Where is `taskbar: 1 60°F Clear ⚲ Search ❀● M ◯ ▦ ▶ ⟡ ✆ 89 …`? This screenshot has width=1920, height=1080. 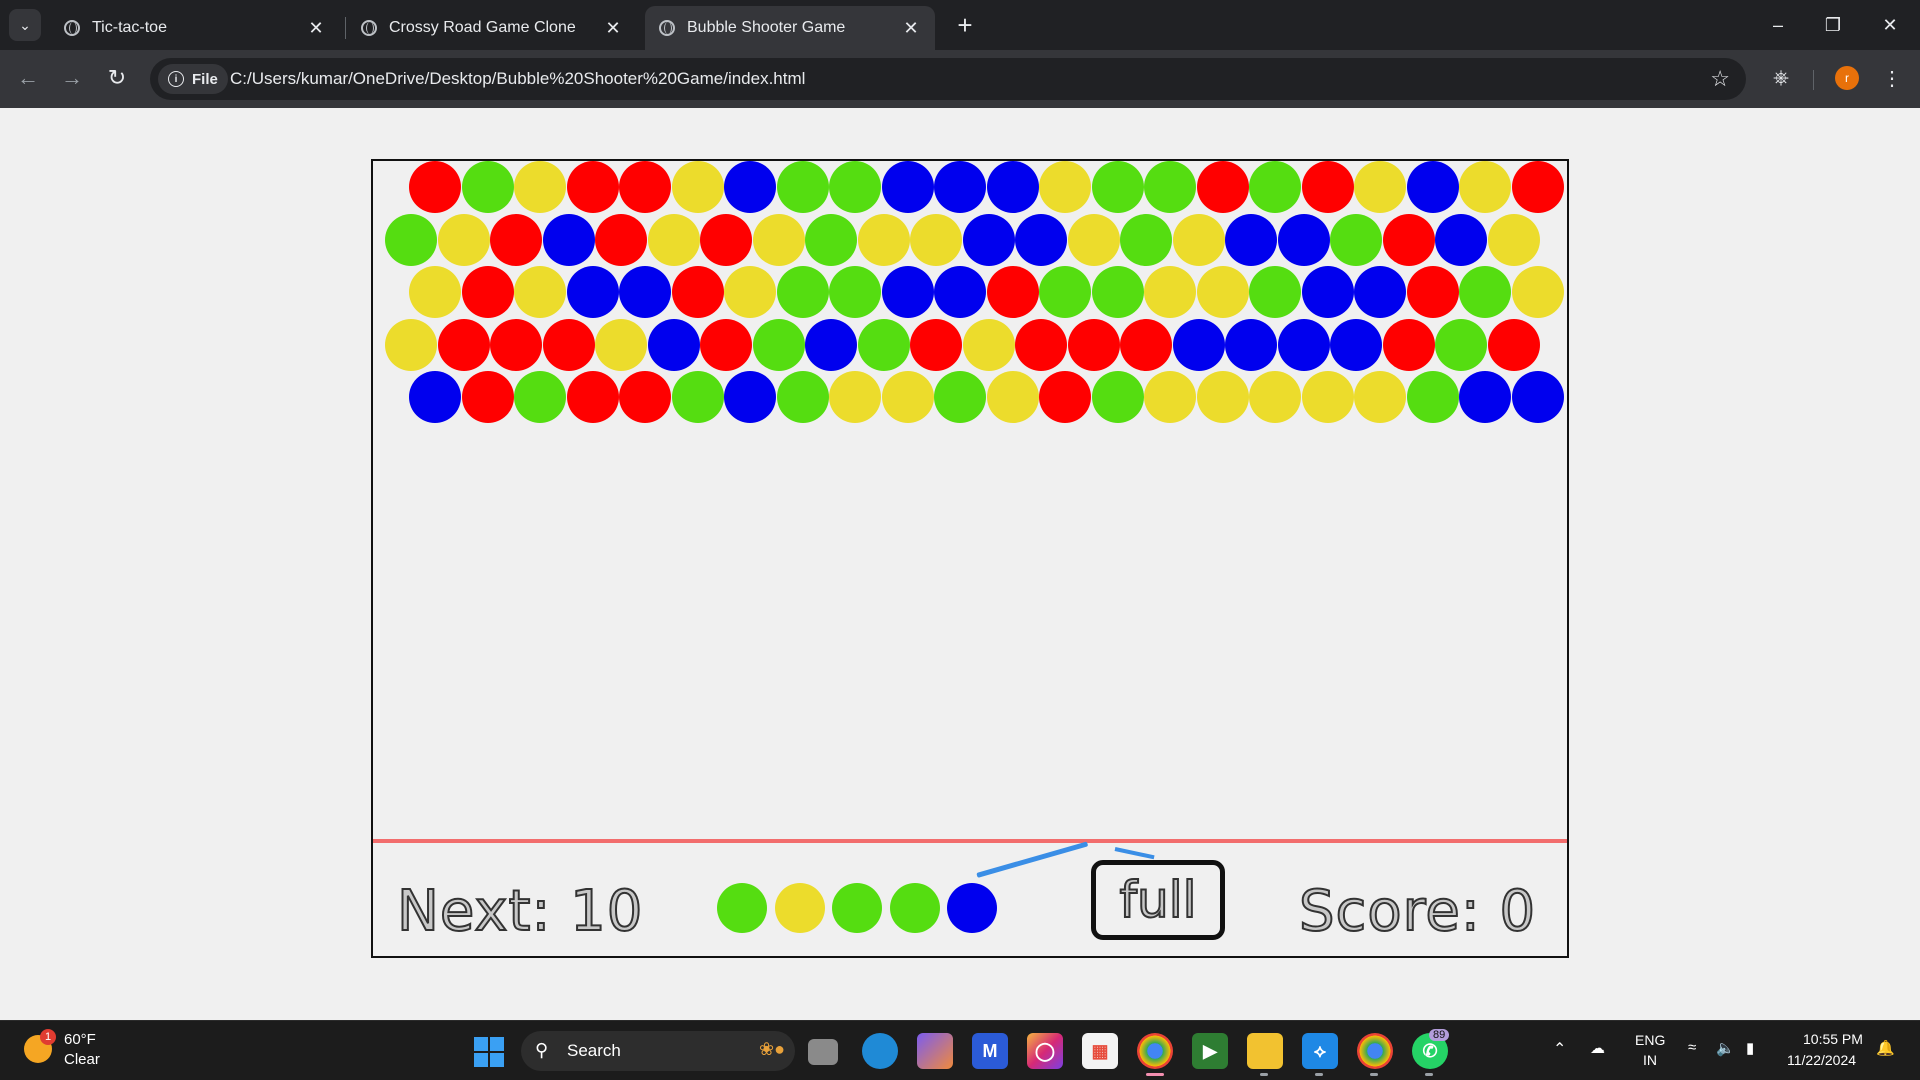
taskbar: 1 60°F Clear ⚲ Search ❀● M ◯ ▦ ▶ ⟡ ✆ 89 … is located at coordinates (960, 1050).